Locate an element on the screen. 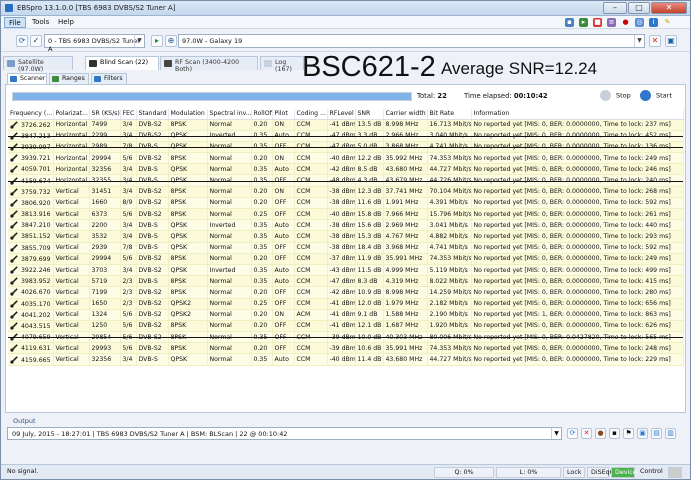 Image resolution: width=691 pixels, height=480 pixels. column-header: RollOff is located at coordinates (262, 114).